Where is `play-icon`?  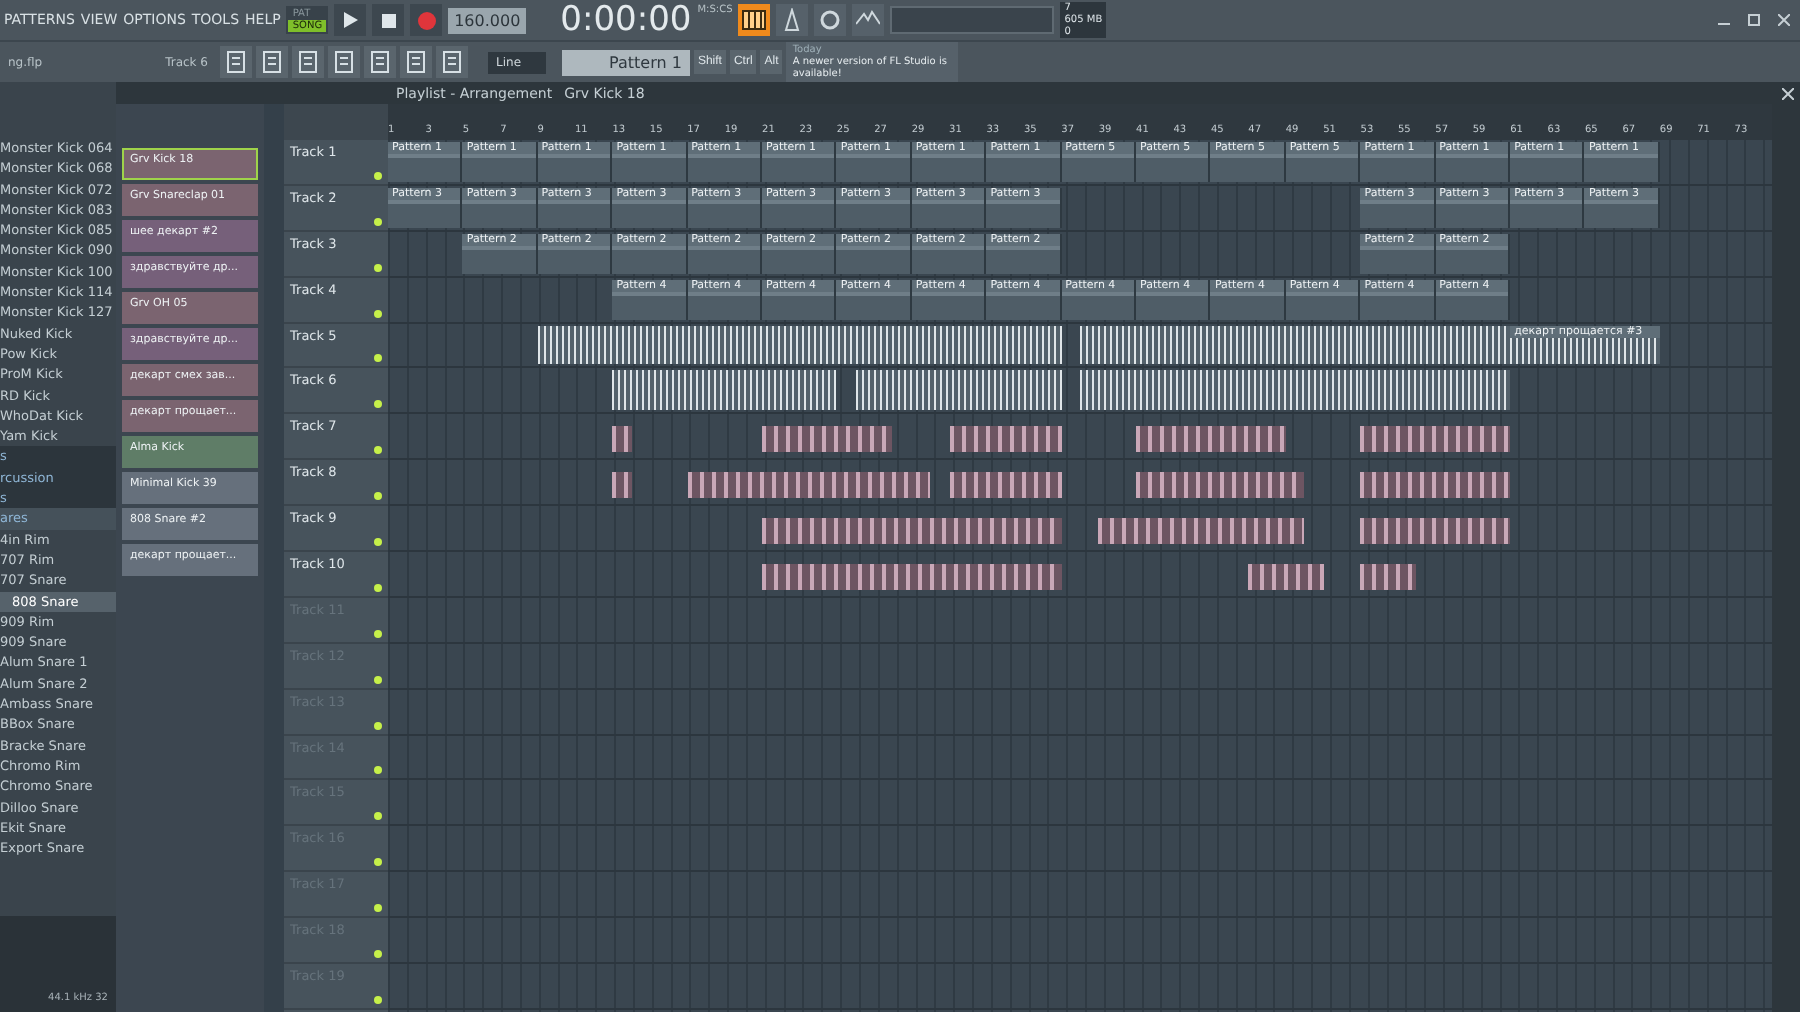 play-icon is located at coordinates (350, 20).